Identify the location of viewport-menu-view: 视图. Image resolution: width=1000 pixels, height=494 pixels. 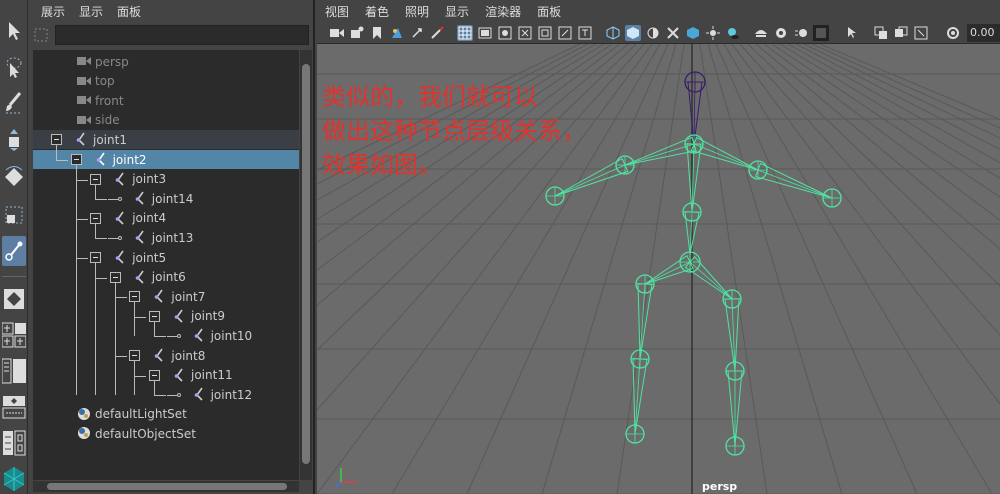
(337, 11).